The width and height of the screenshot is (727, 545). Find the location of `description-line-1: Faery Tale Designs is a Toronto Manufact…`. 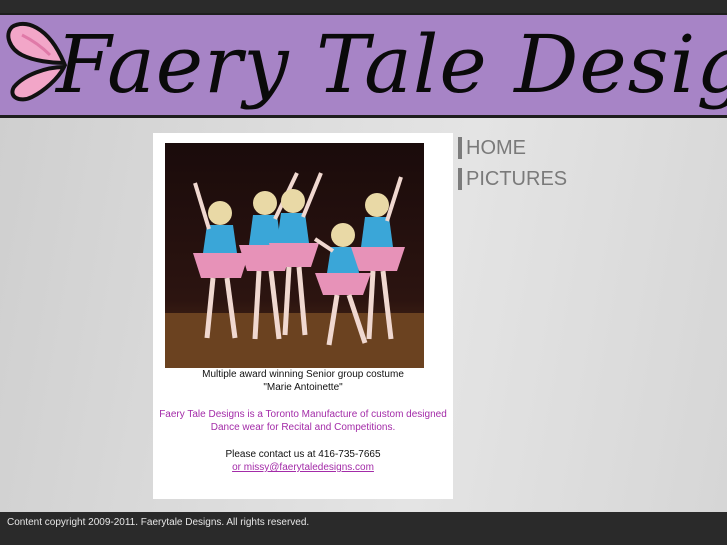

description-line-1: Faery Tale Designs is a Toronto Manufact… is located at coordinates (303, 414).